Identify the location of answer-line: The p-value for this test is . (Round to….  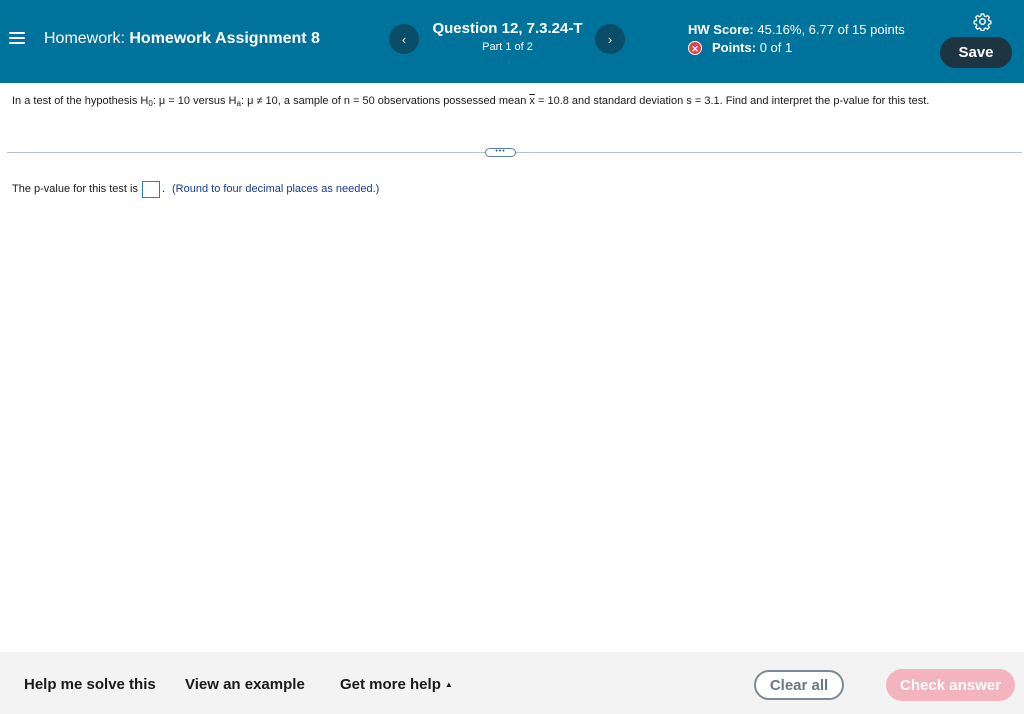
(195, 189).